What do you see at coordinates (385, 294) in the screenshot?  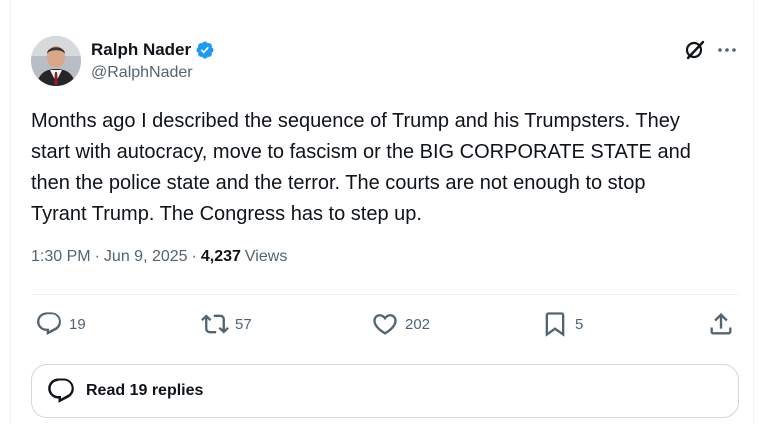 I see `divider` at bounding box center [385, 294].